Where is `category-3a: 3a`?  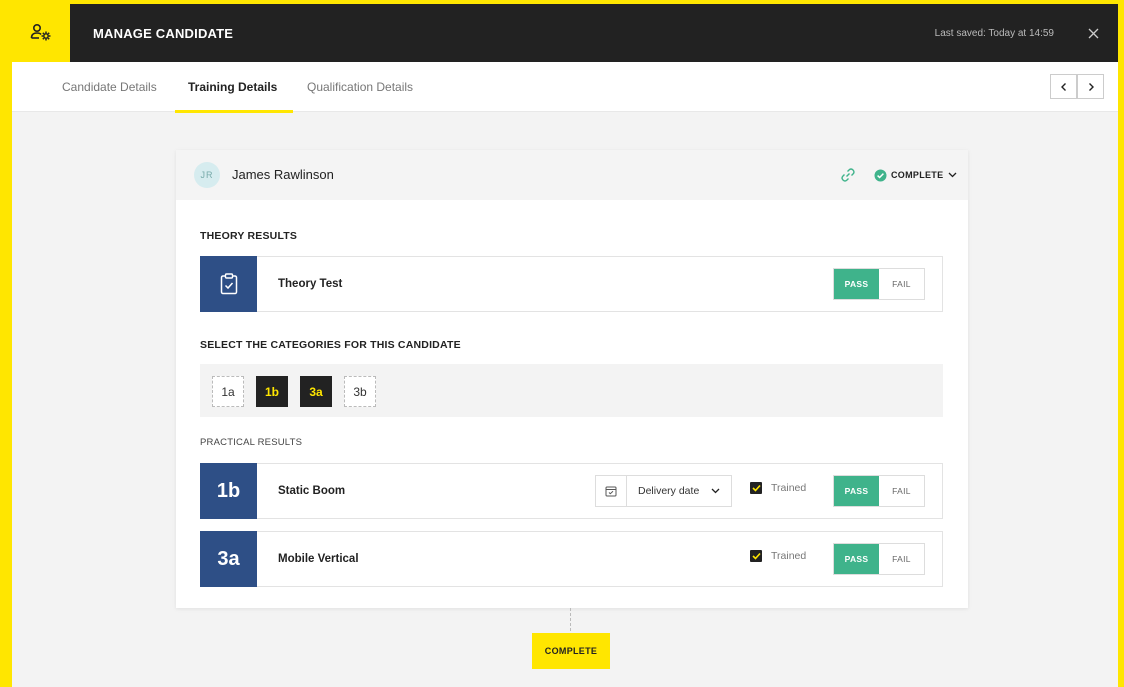 category-3a: 3a is located at coordinates (316, 391).